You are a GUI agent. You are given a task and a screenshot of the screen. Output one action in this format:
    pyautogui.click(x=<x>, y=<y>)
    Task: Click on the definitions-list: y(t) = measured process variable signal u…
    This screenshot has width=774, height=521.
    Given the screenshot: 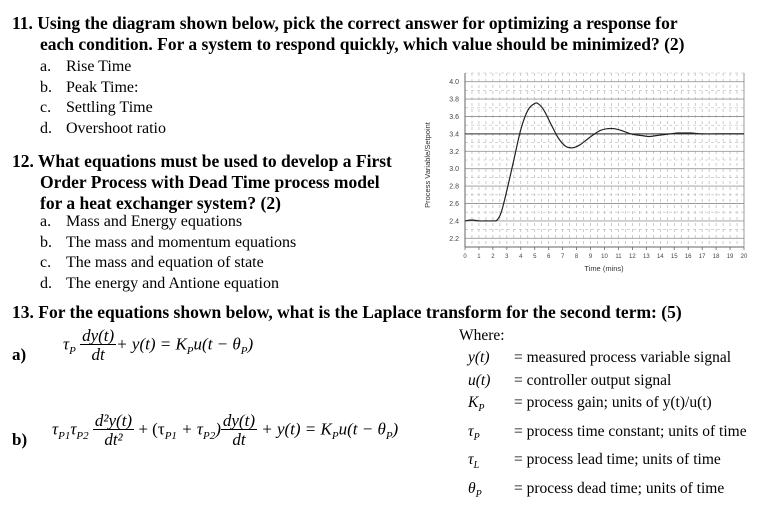 What is the action you would take?
    pyautogui.click(x=607, y=426)
    